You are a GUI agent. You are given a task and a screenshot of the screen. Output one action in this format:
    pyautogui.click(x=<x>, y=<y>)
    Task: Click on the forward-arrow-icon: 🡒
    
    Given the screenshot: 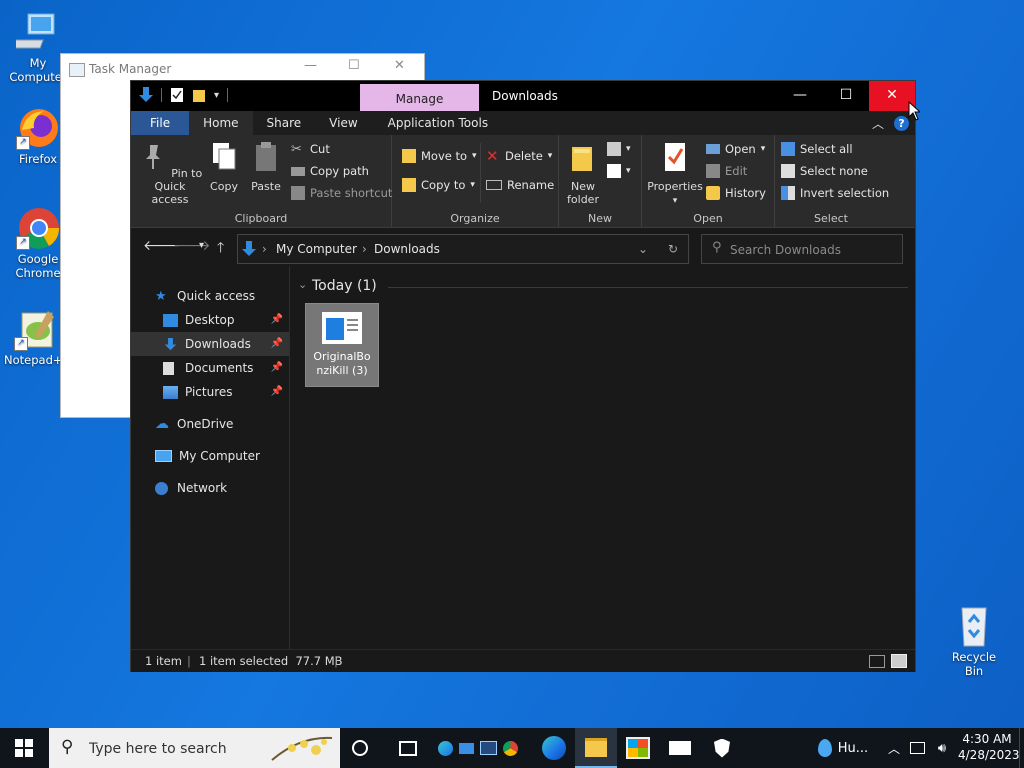 What is the action you would take?
    pyautogui.click(x=192, y=245)
    